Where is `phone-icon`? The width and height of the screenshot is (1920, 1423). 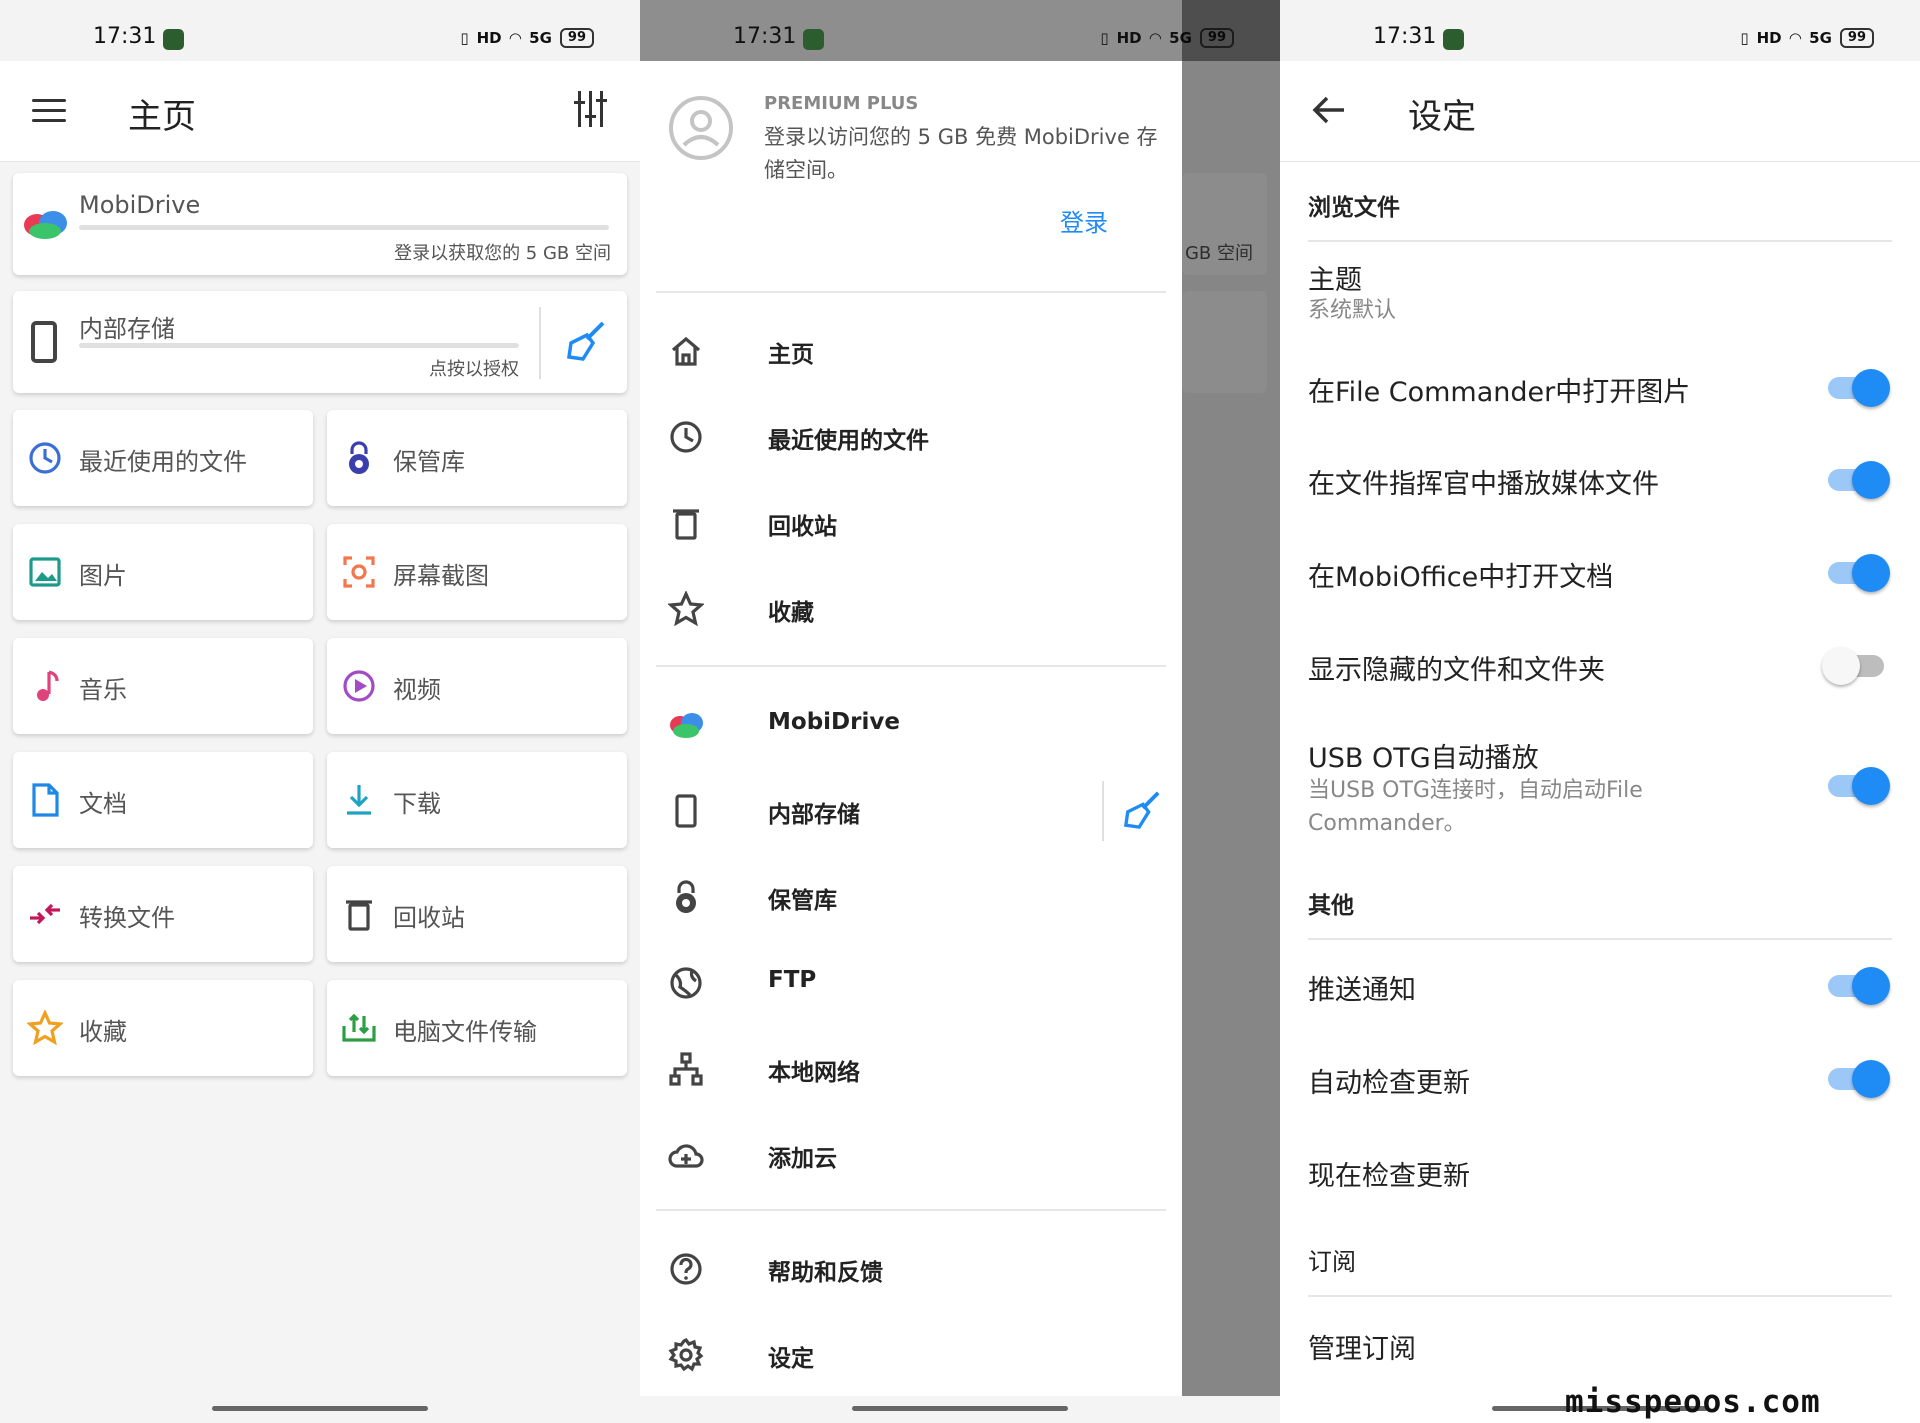 phone-icon is located at coordinates (44, 342).